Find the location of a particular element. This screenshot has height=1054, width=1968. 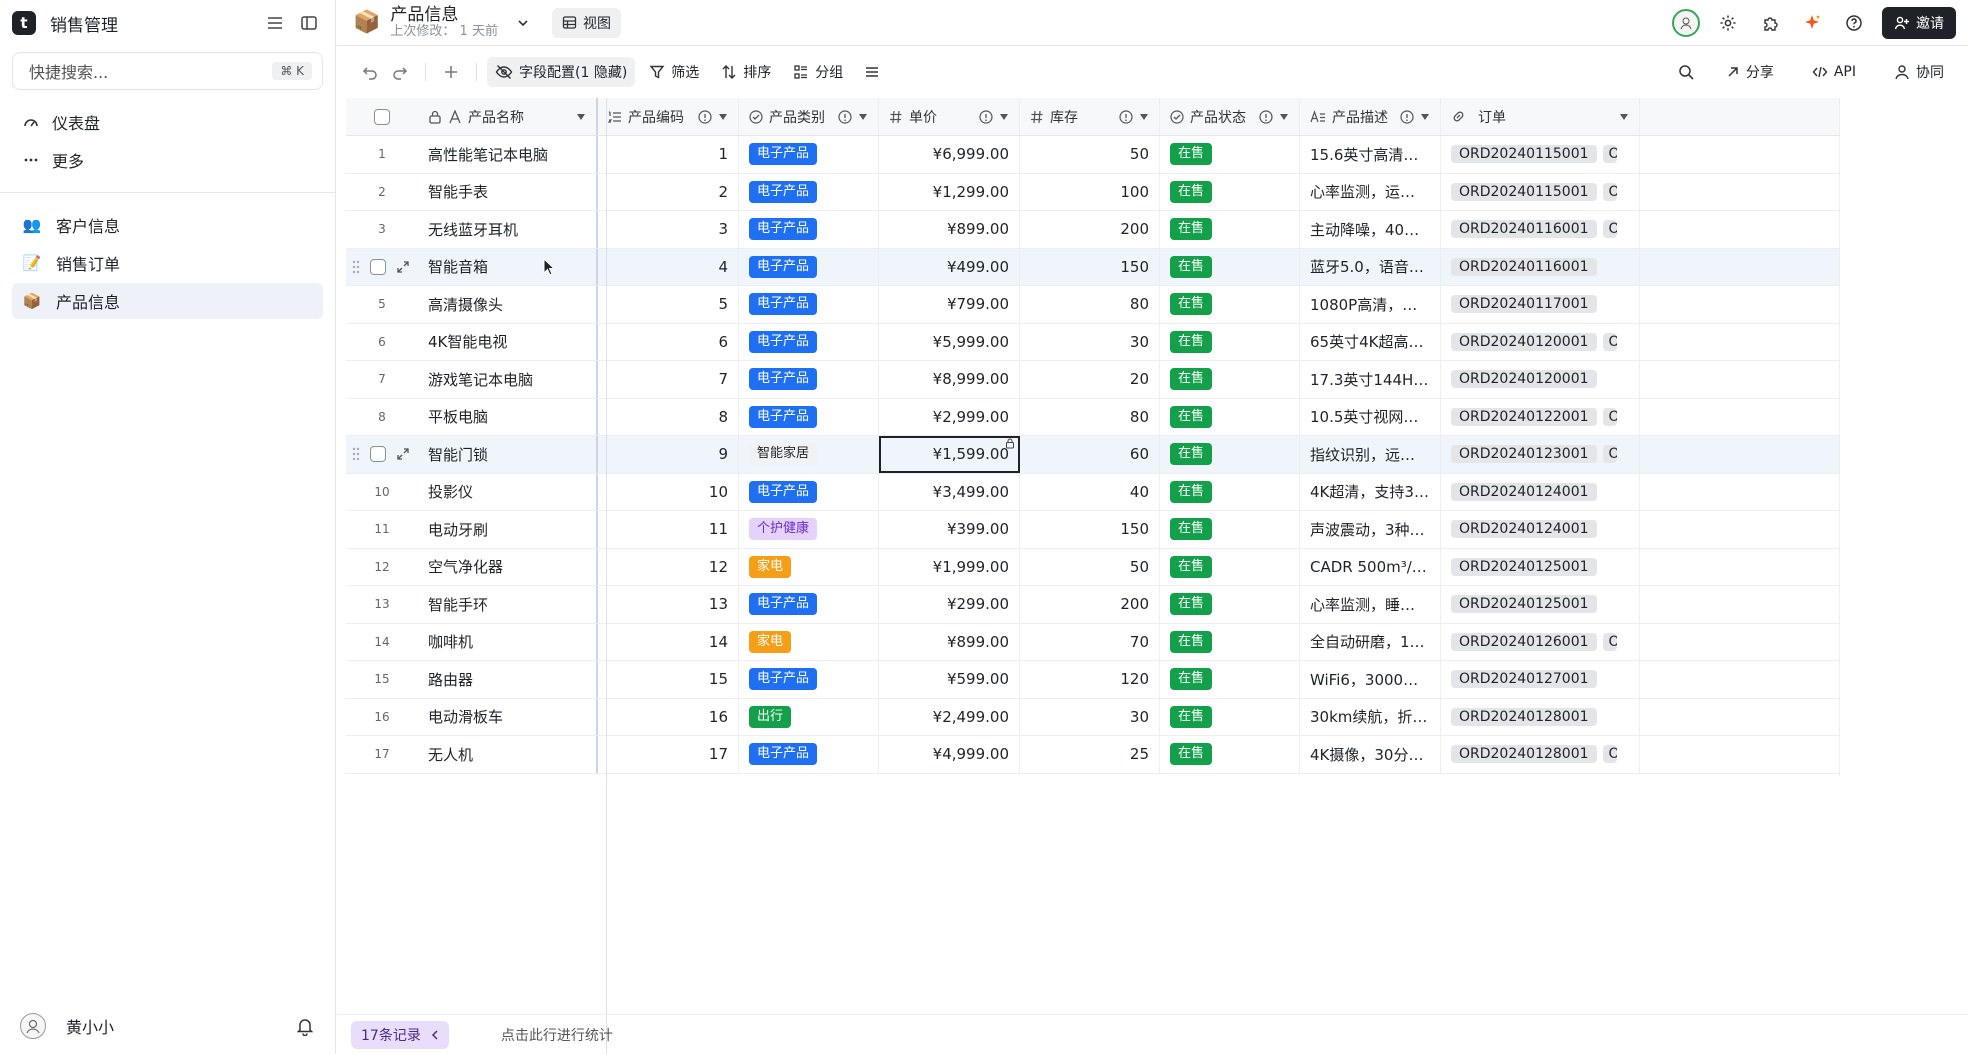

row-index-cell: 15 is located at coordinates (382, 679).